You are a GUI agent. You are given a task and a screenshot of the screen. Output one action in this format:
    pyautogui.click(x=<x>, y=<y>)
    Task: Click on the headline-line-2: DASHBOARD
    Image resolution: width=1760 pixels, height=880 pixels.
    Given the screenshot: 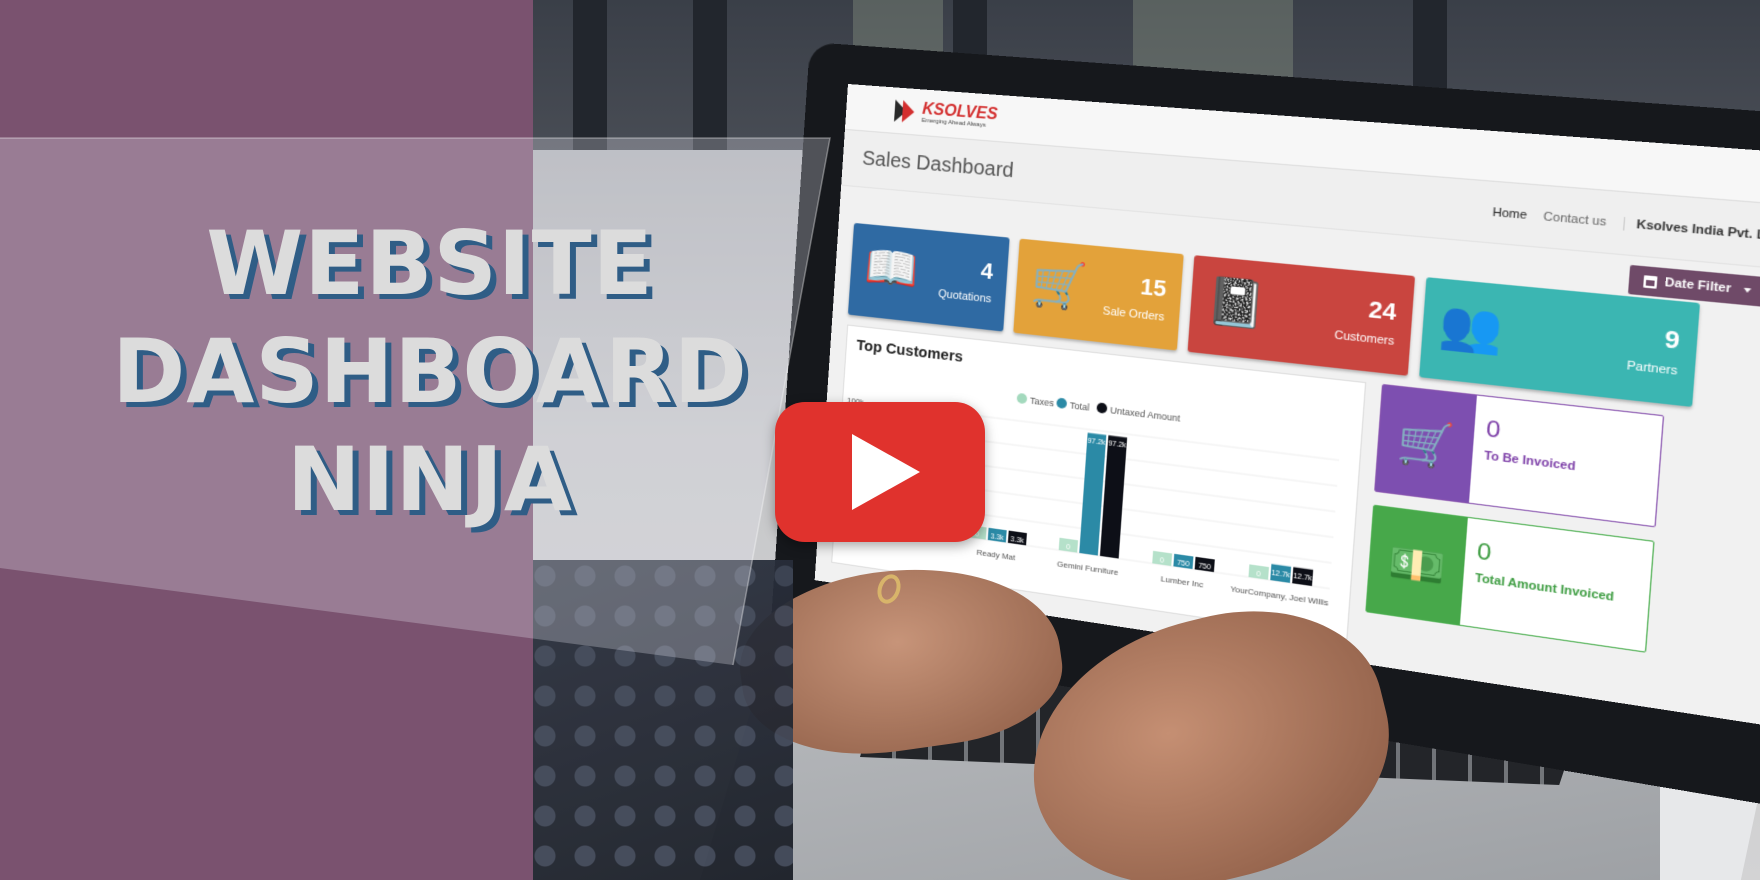 What is the action you would take?
    pyautogui.click(x=430, y=371)
    